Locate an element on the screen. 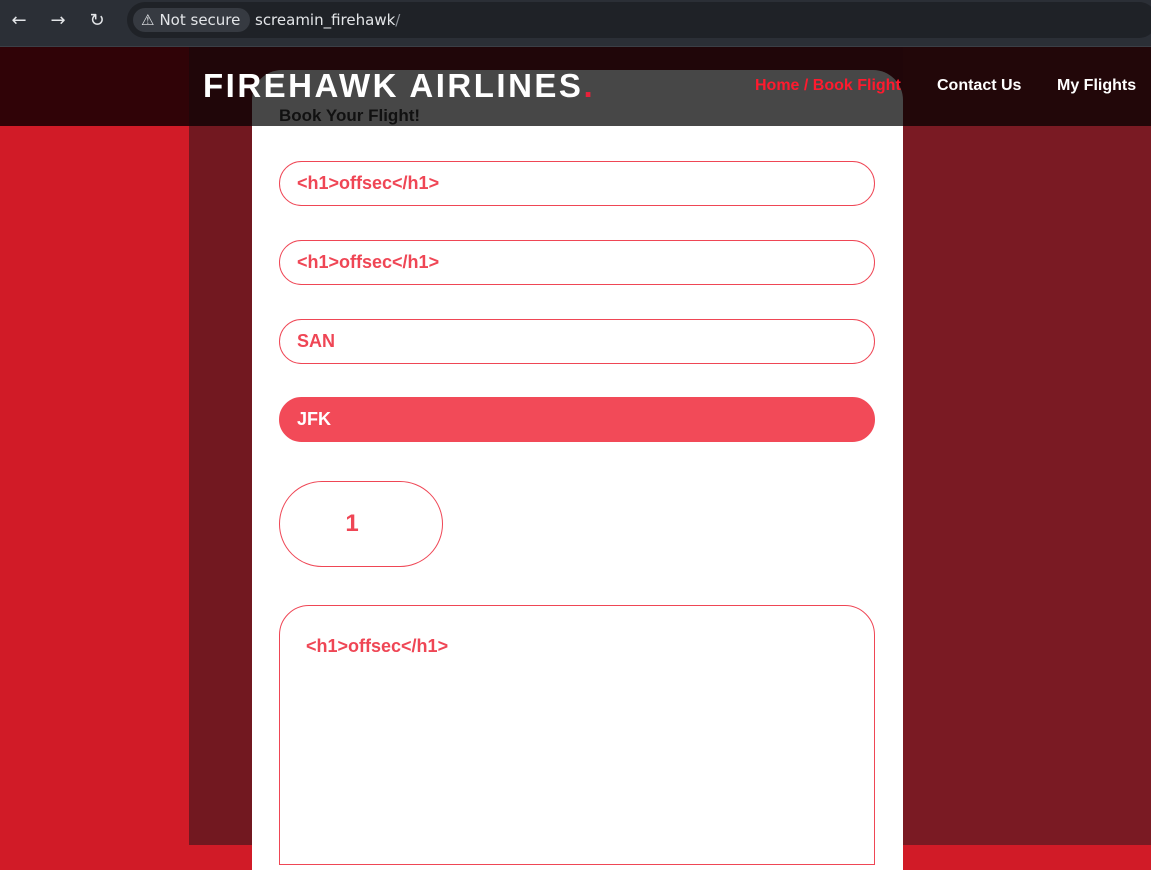 The height and width of the screenshot is (870, 1151). form-title: Book Your Flight! is located at coordinates (350, 115).